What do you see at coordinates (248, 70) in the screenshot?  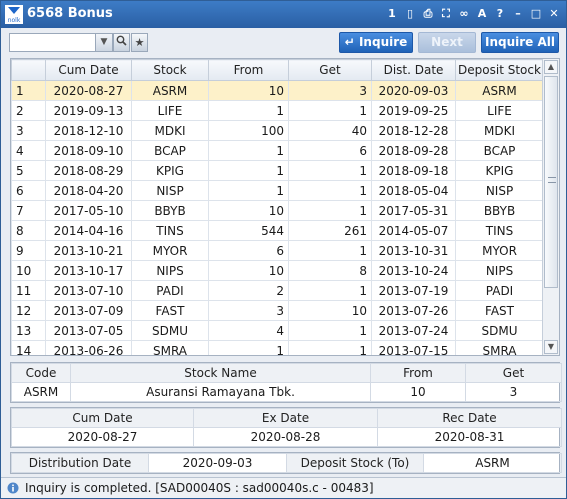 I see `column-header-from: From` at bounding box center [248, 70].